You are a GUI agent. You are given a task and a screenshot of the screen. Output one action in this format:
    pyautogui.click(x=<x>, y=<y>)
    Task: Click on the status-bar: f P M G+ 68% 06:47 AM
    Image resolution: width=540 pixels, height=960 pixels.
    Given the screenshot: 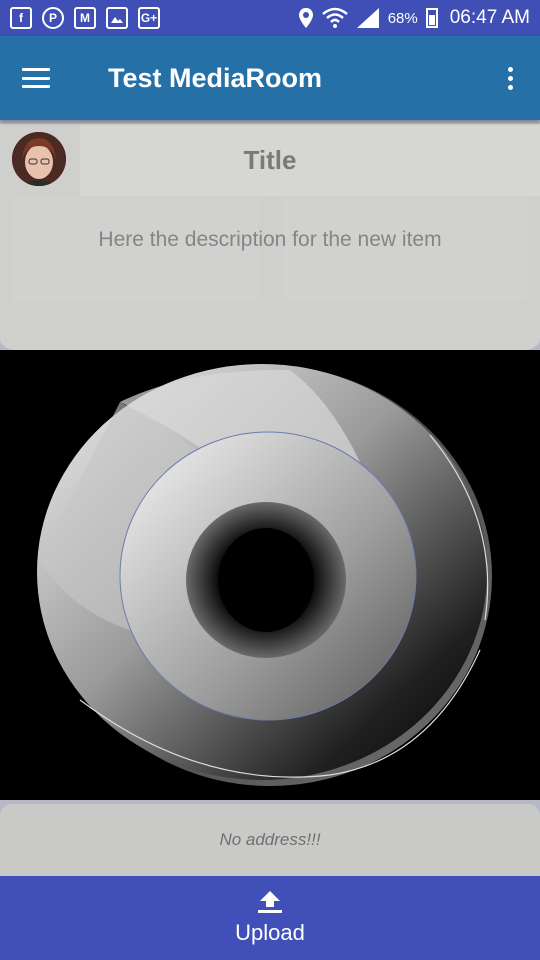 What is the action you would take?
    pyautogui.click(x=270, y=18)
    